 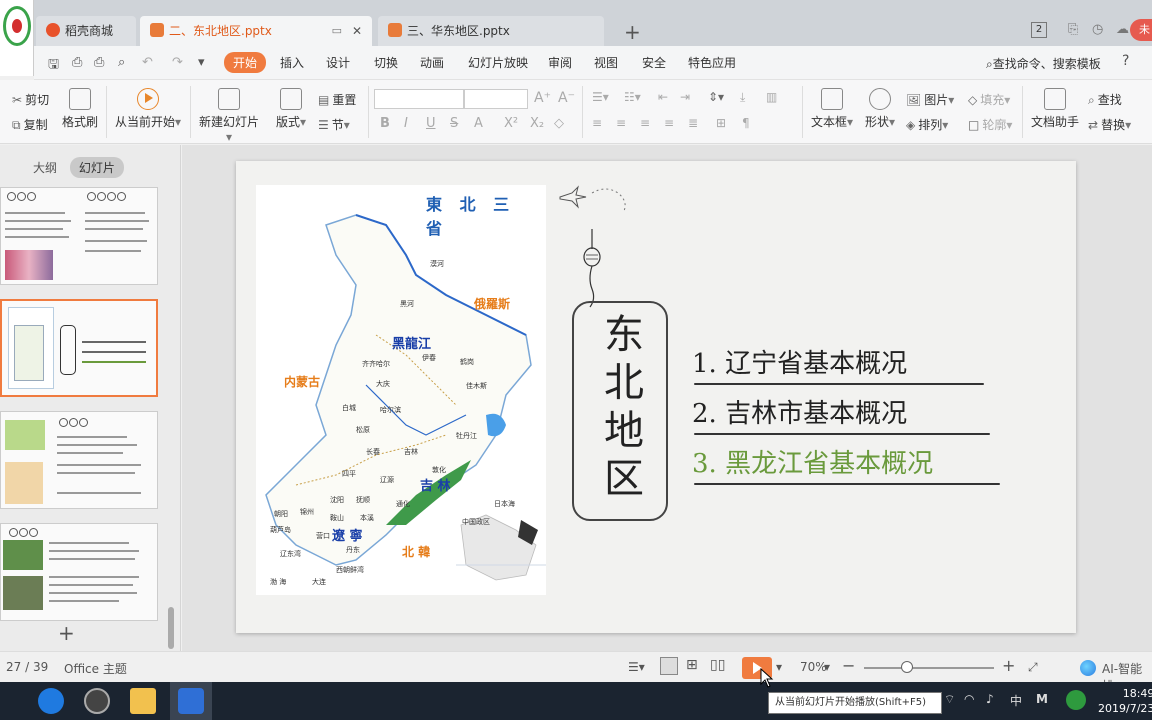 I want to click on export-pdf-icon: ⎙, so click(x=77, y=62).